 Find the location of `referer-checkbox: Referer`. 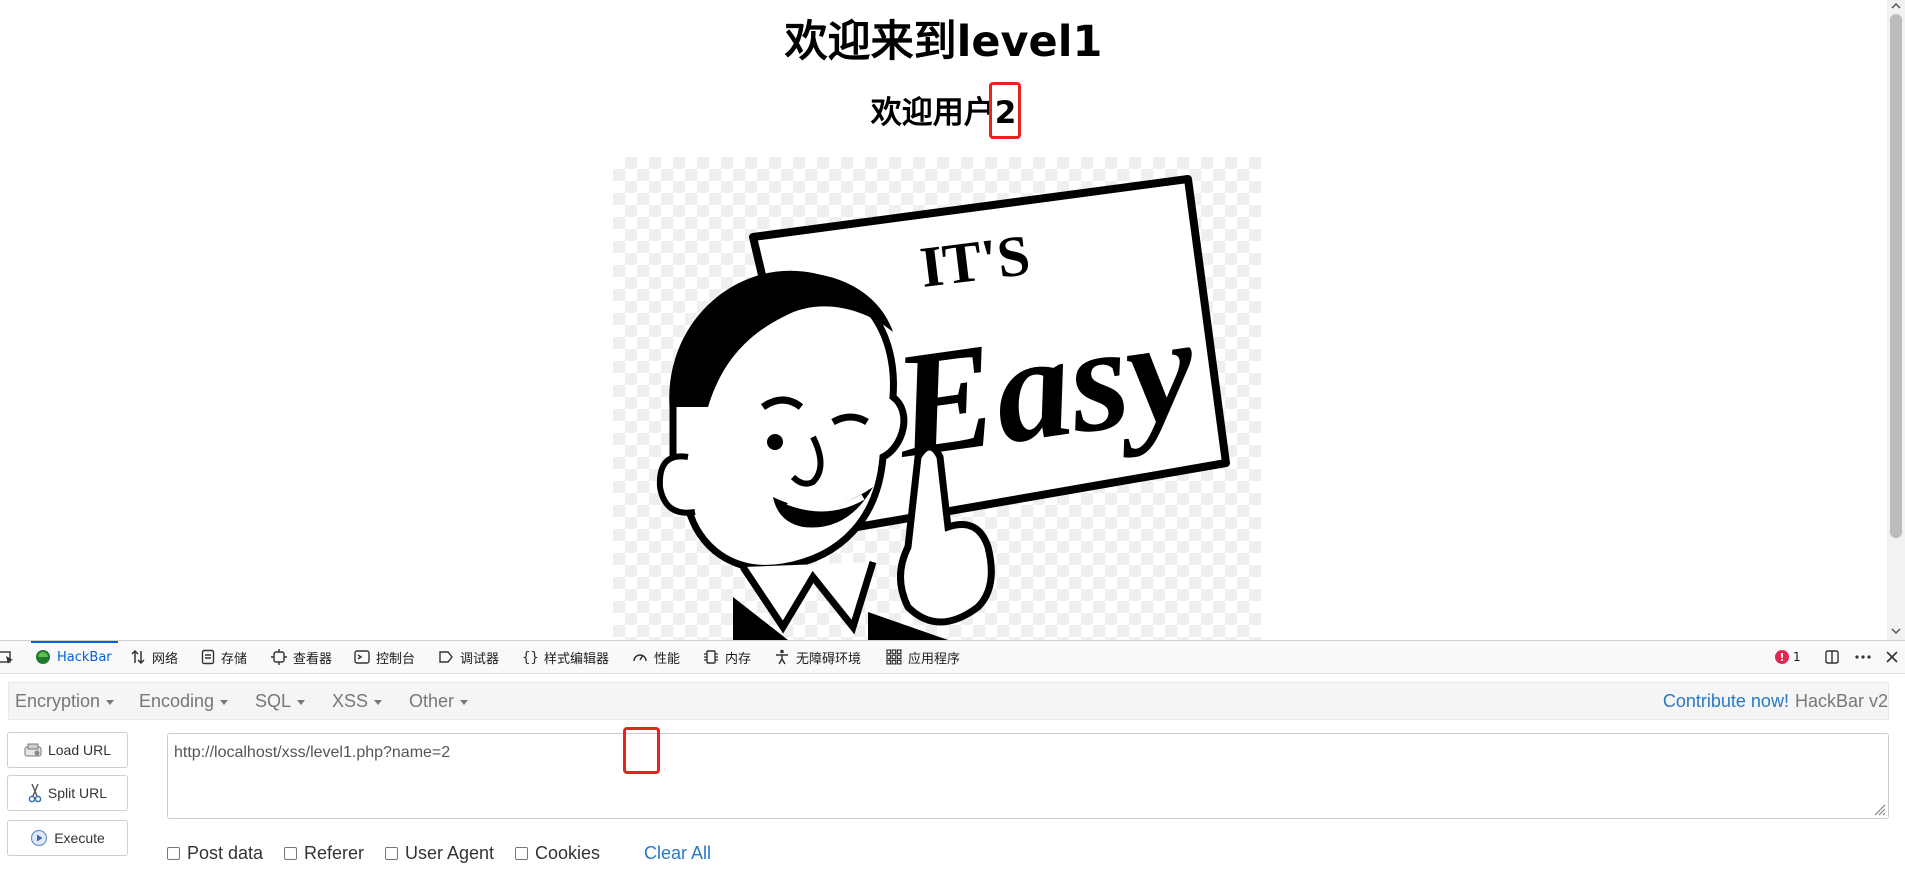

referer-checkbox: Referer is located at coordinates (324, 853).